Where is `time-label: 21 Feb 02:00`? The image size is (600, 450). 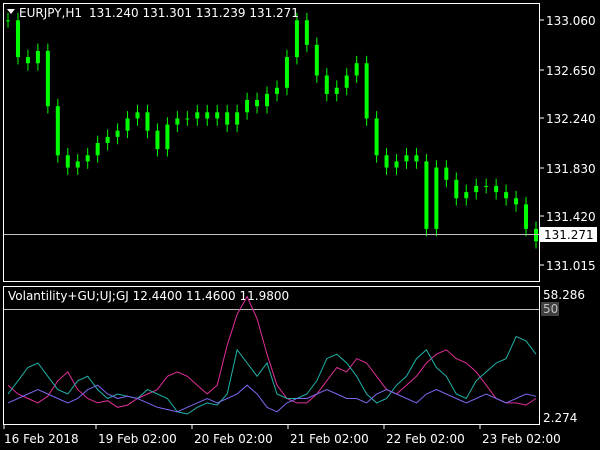
time-label: 21 Feb 02:00 is located at coordinates (329, 439).